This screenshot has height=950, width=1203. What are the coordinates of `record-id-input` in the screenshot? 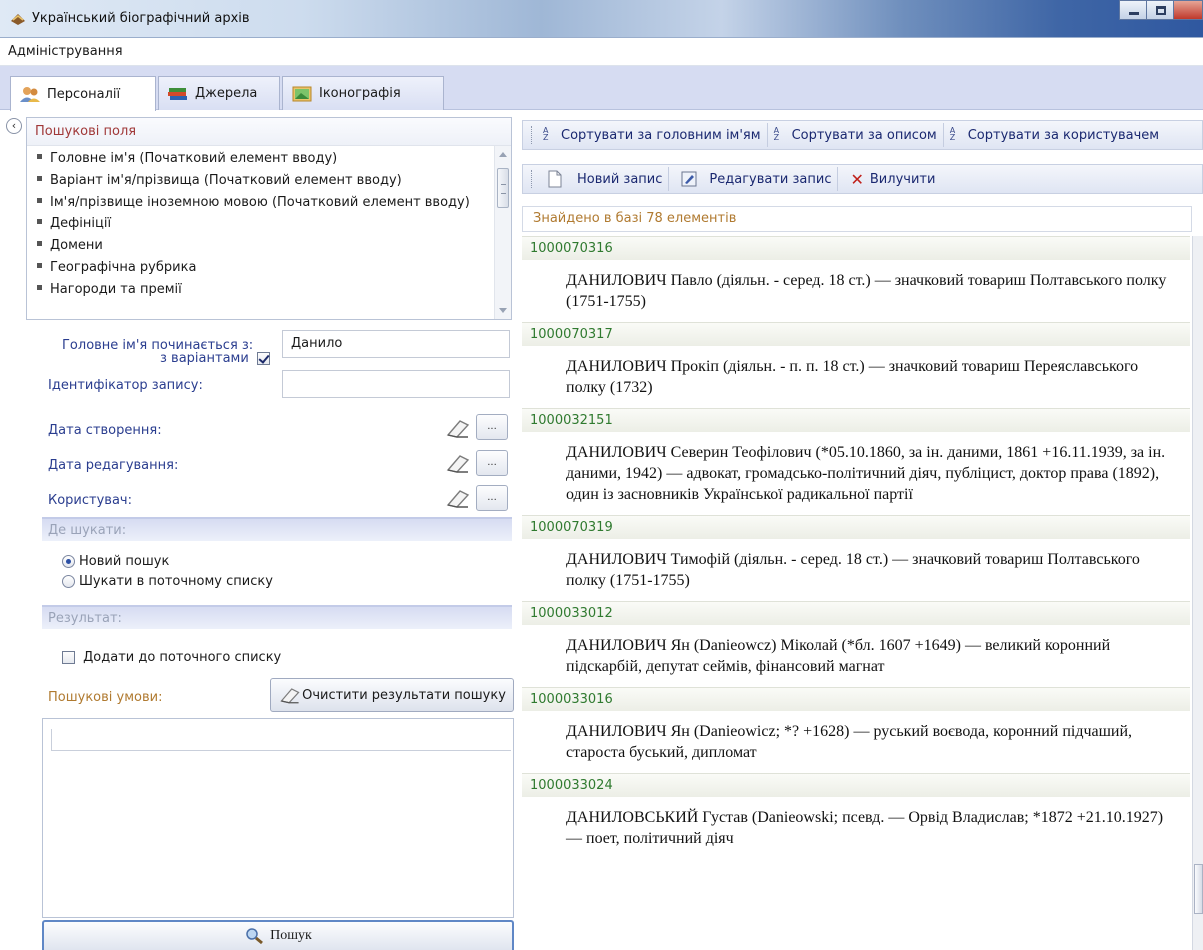 It's located at (396, 384).